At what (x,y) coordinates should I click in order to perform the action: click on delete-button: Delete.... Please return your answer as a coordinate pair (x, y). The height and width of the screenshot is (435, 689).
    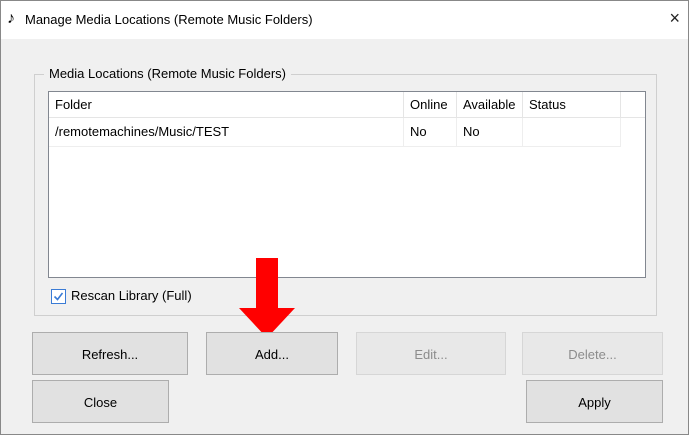
    Looking at the image, I should click on (592, 353).